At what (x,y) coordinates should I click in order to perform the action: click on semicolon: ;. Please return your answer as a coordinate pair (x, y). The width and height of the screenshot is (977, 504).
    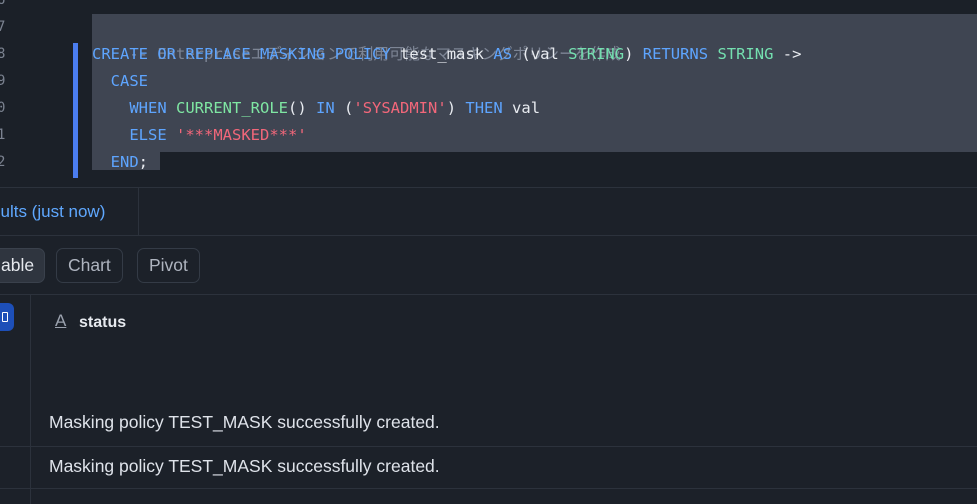
    Looking at the image, I should click on (143, 162).